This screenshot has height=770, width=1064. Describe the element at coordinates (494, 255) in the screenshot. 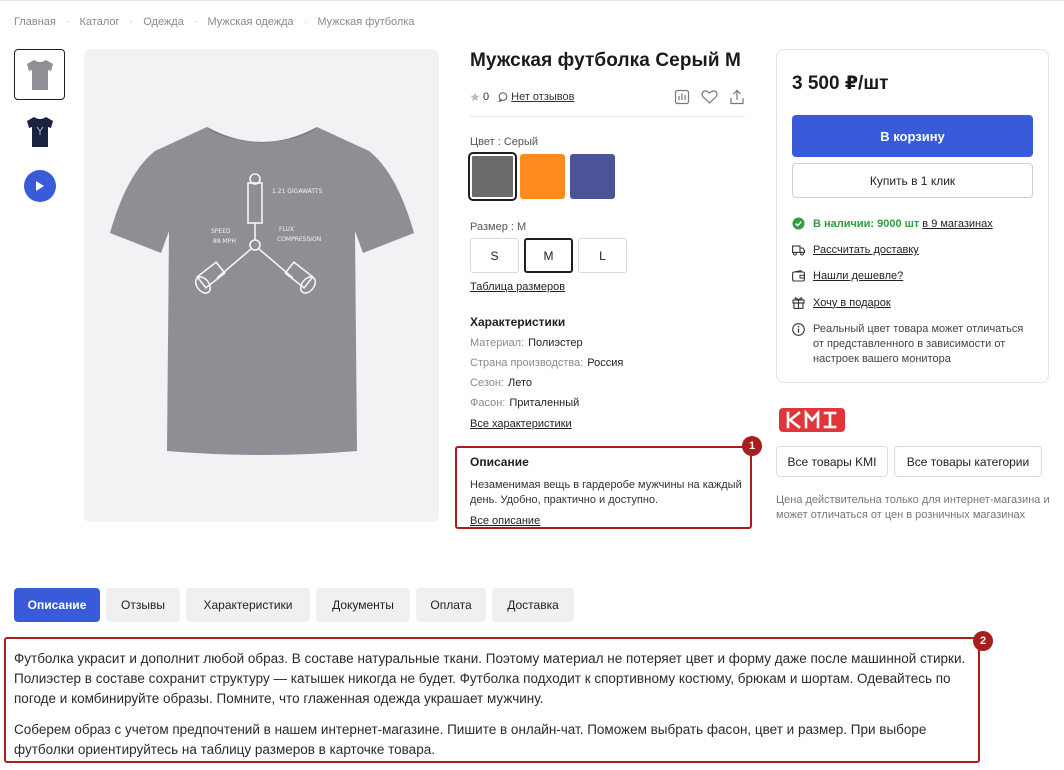

I see `size-button-s: S` at that location.